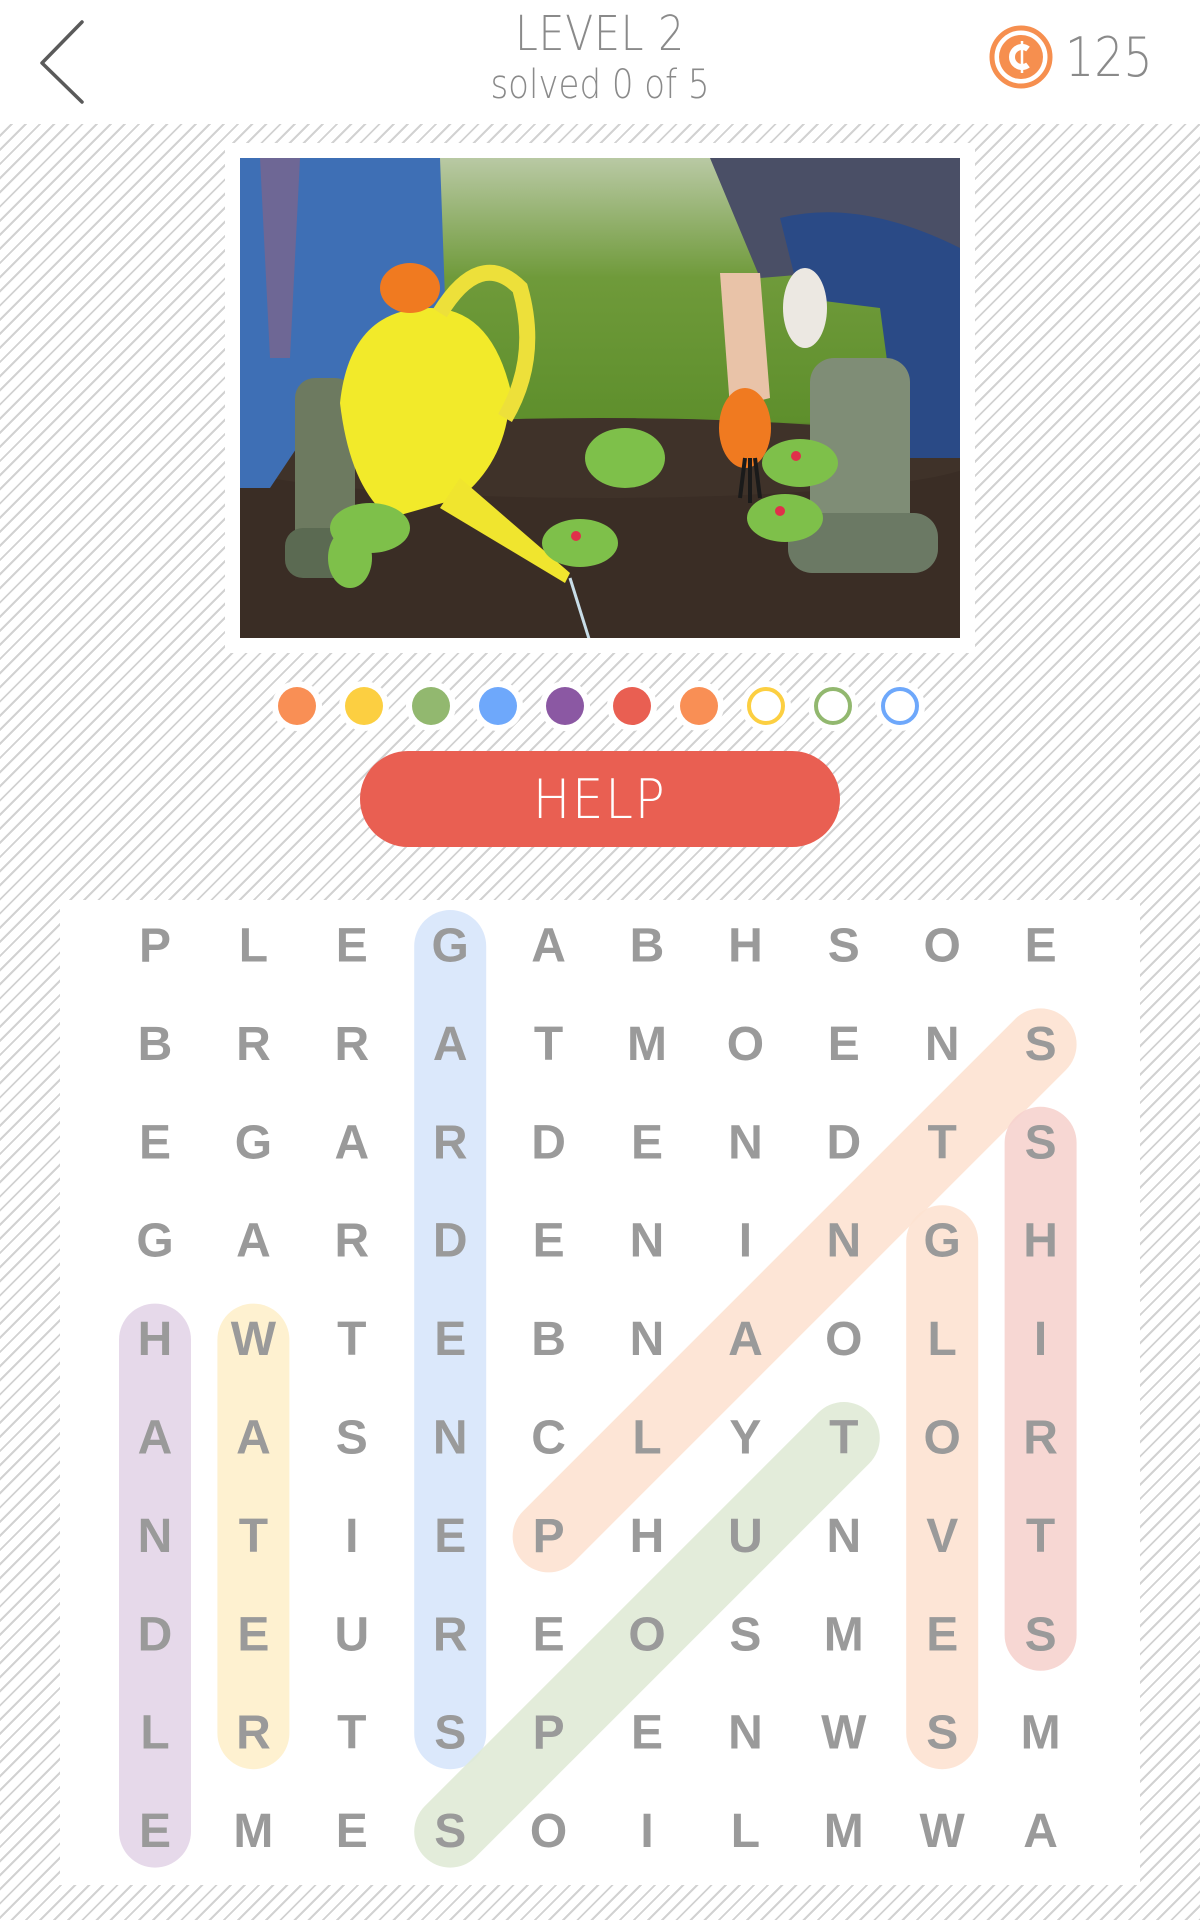  What do you see at coordinates (942, 1536) in the screenshot?
I see `grid-cell: V` at bounding box center [942, 1536].